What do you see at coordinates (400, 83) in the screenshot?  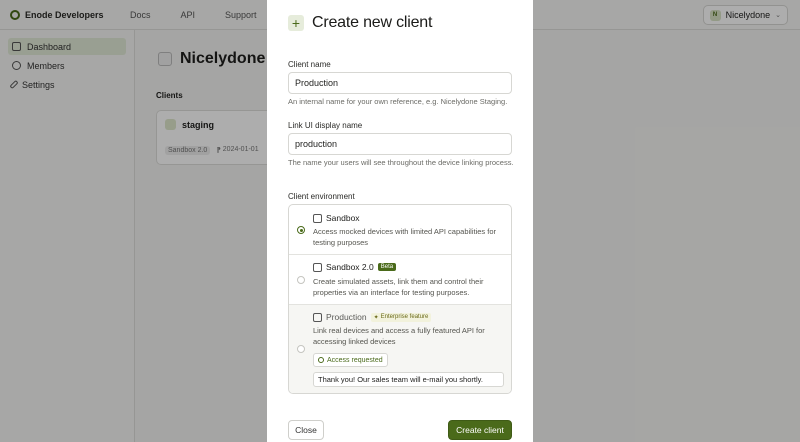 I see `client-name-input: Production` at bounding box center [400, 83].